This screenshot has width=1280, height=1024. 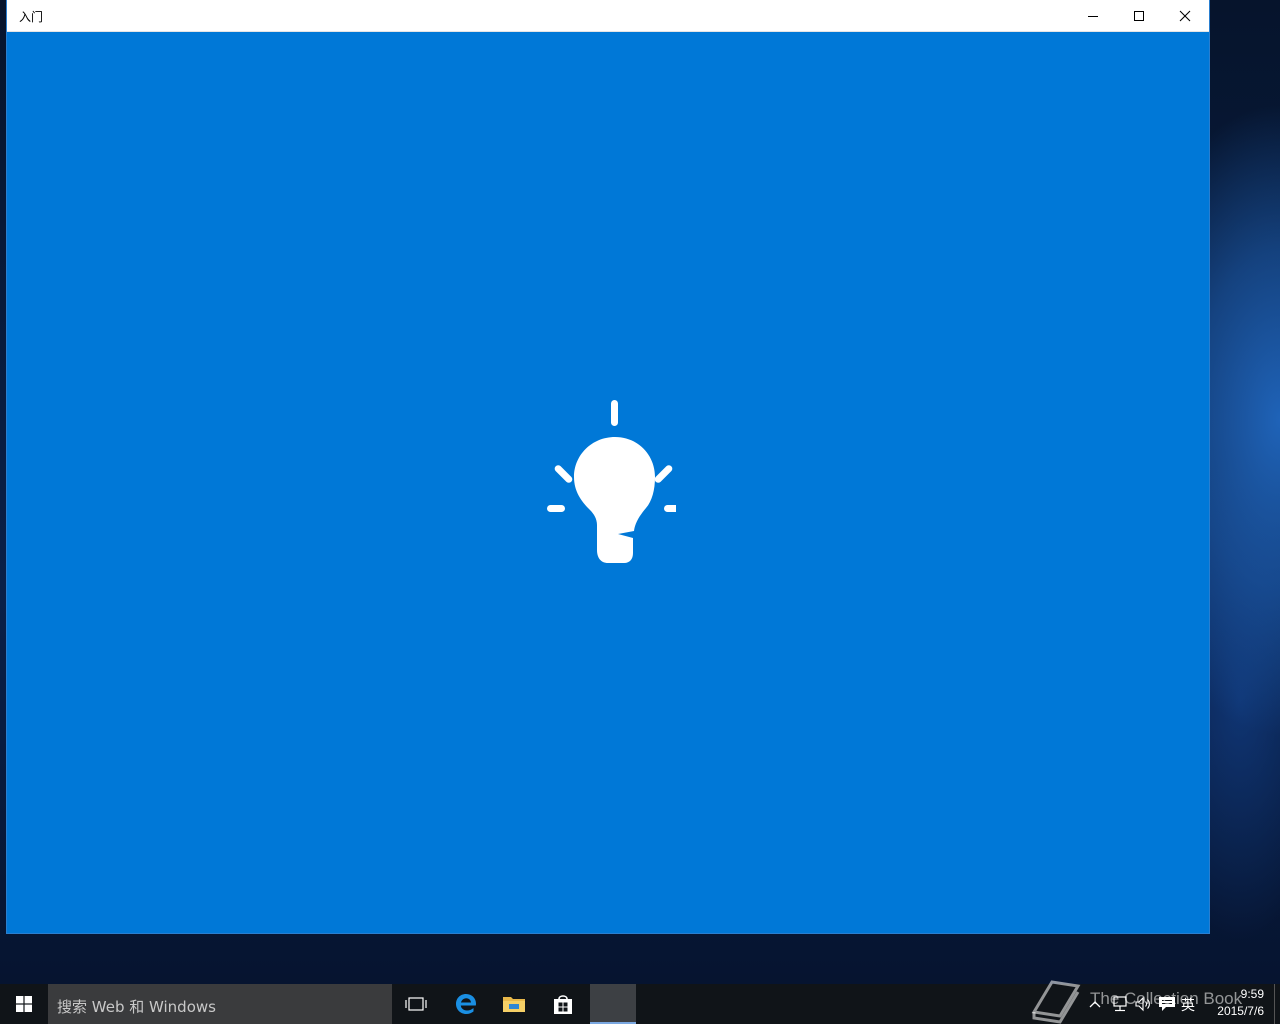 I want to click on minimize-button, so click(x=1093, y=15).